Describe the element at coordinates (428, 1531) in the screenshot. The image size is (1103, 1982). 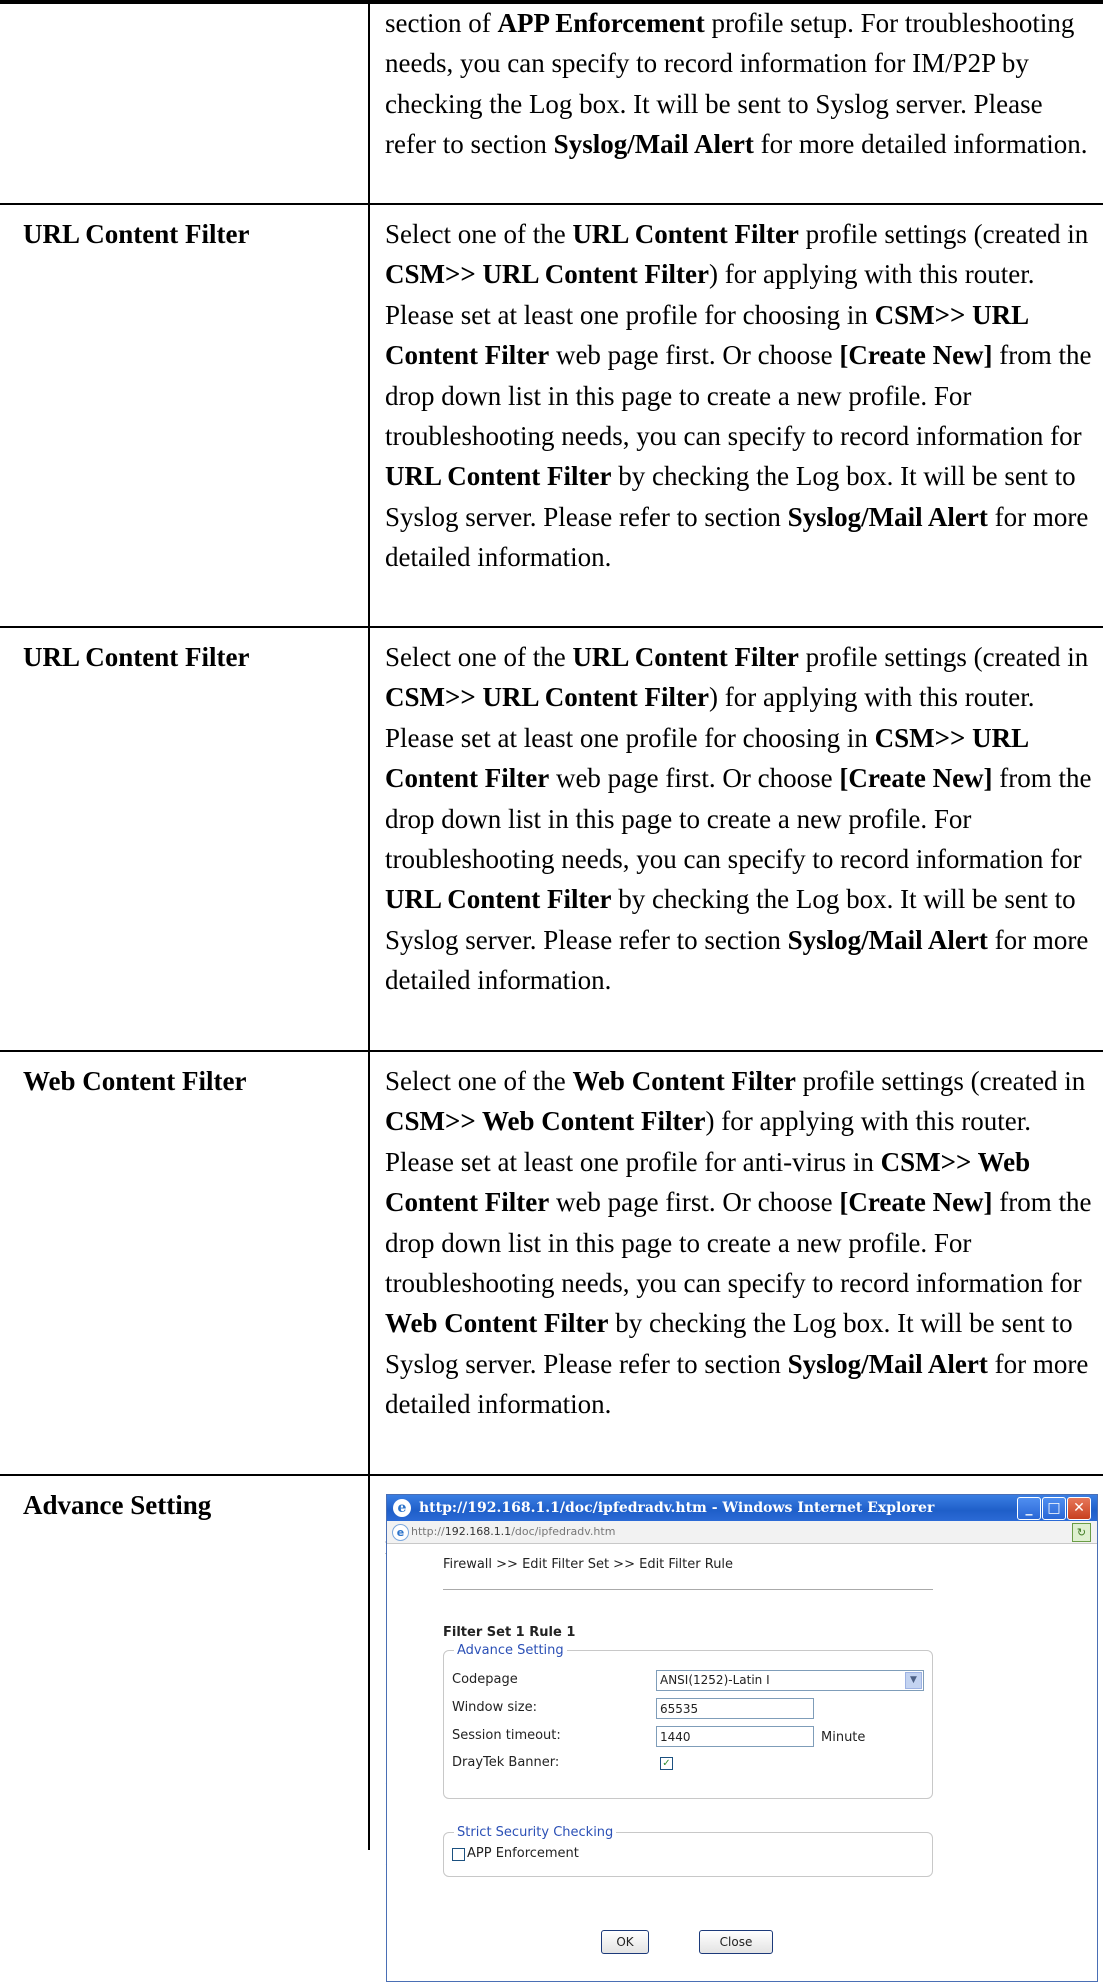
I see `address-prefix: http://` at that location.